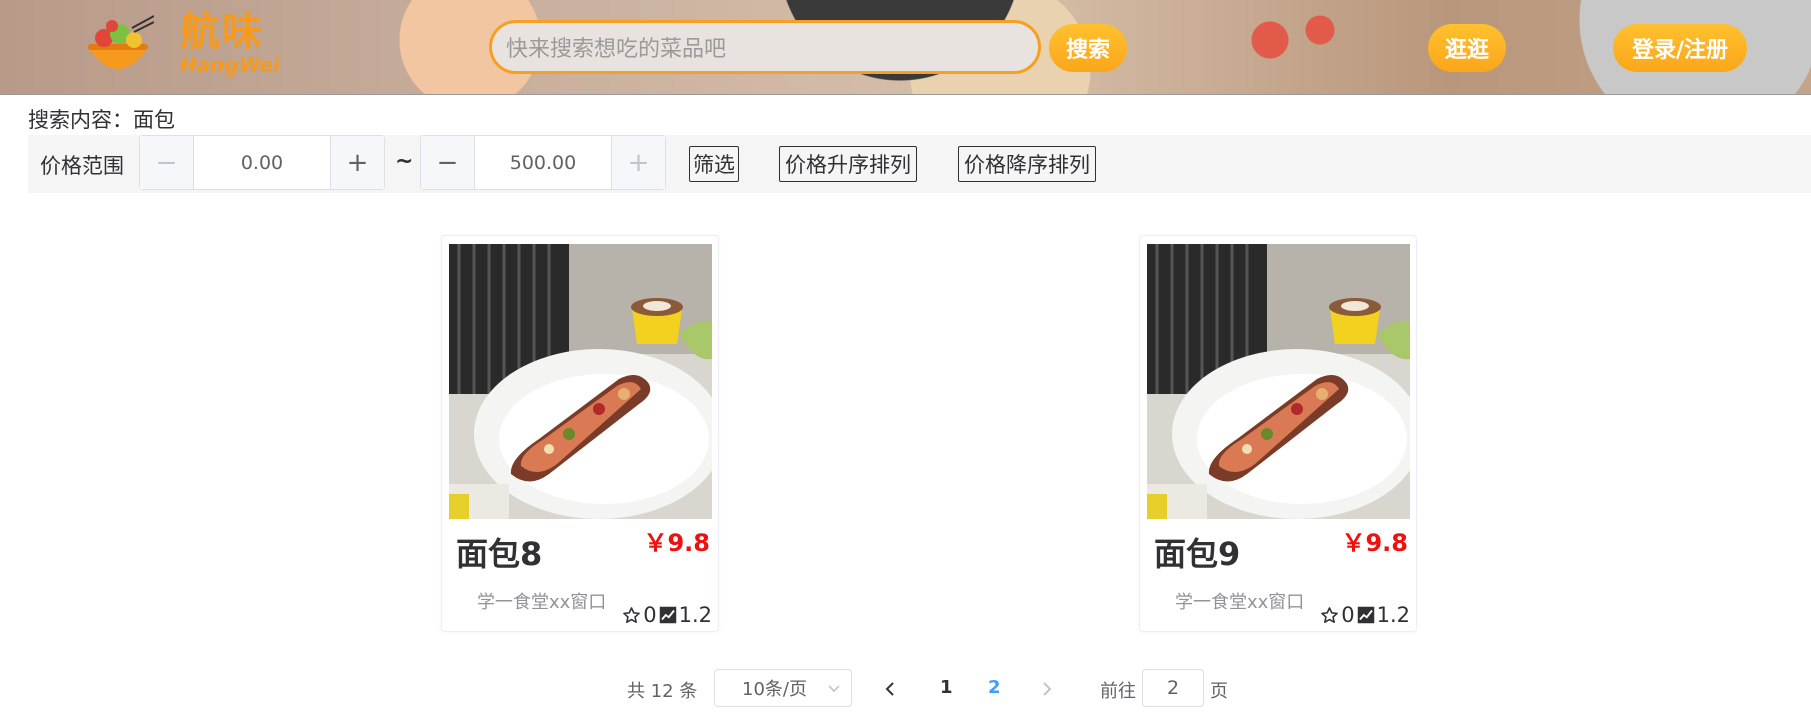 Image resolution: width=1811 pixels, height=725 pixels. I want to click on page-size-select: 10条/页, so click(783, 688).